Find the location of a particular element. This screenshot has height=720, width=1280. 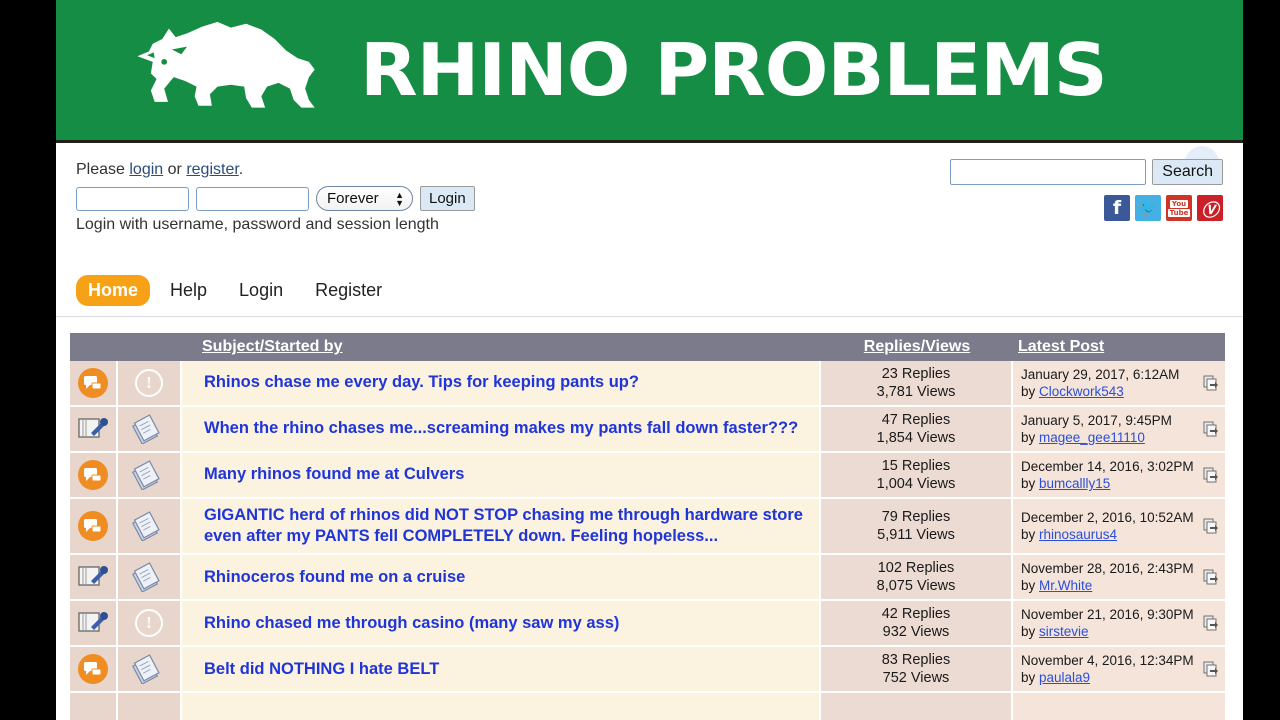

login-link: login is located at coordinates (146, 169).